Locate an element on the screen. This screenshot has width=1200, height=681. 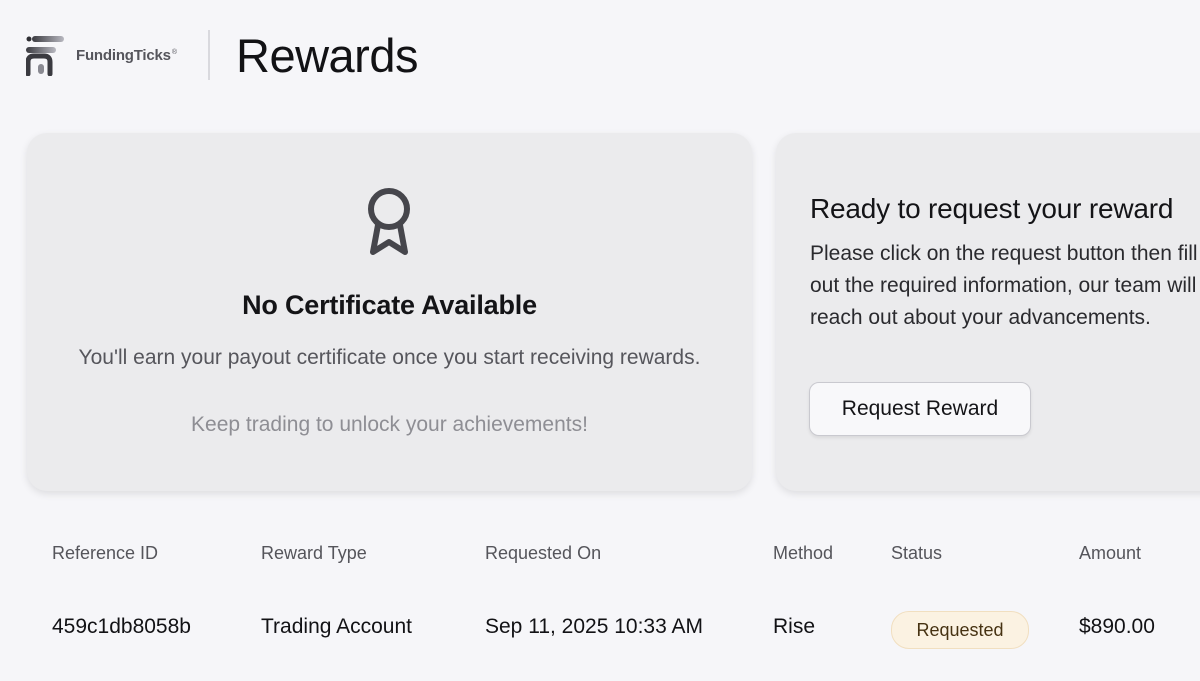
column-header-requested-on: Requested On is located at coordinates (543, 553).